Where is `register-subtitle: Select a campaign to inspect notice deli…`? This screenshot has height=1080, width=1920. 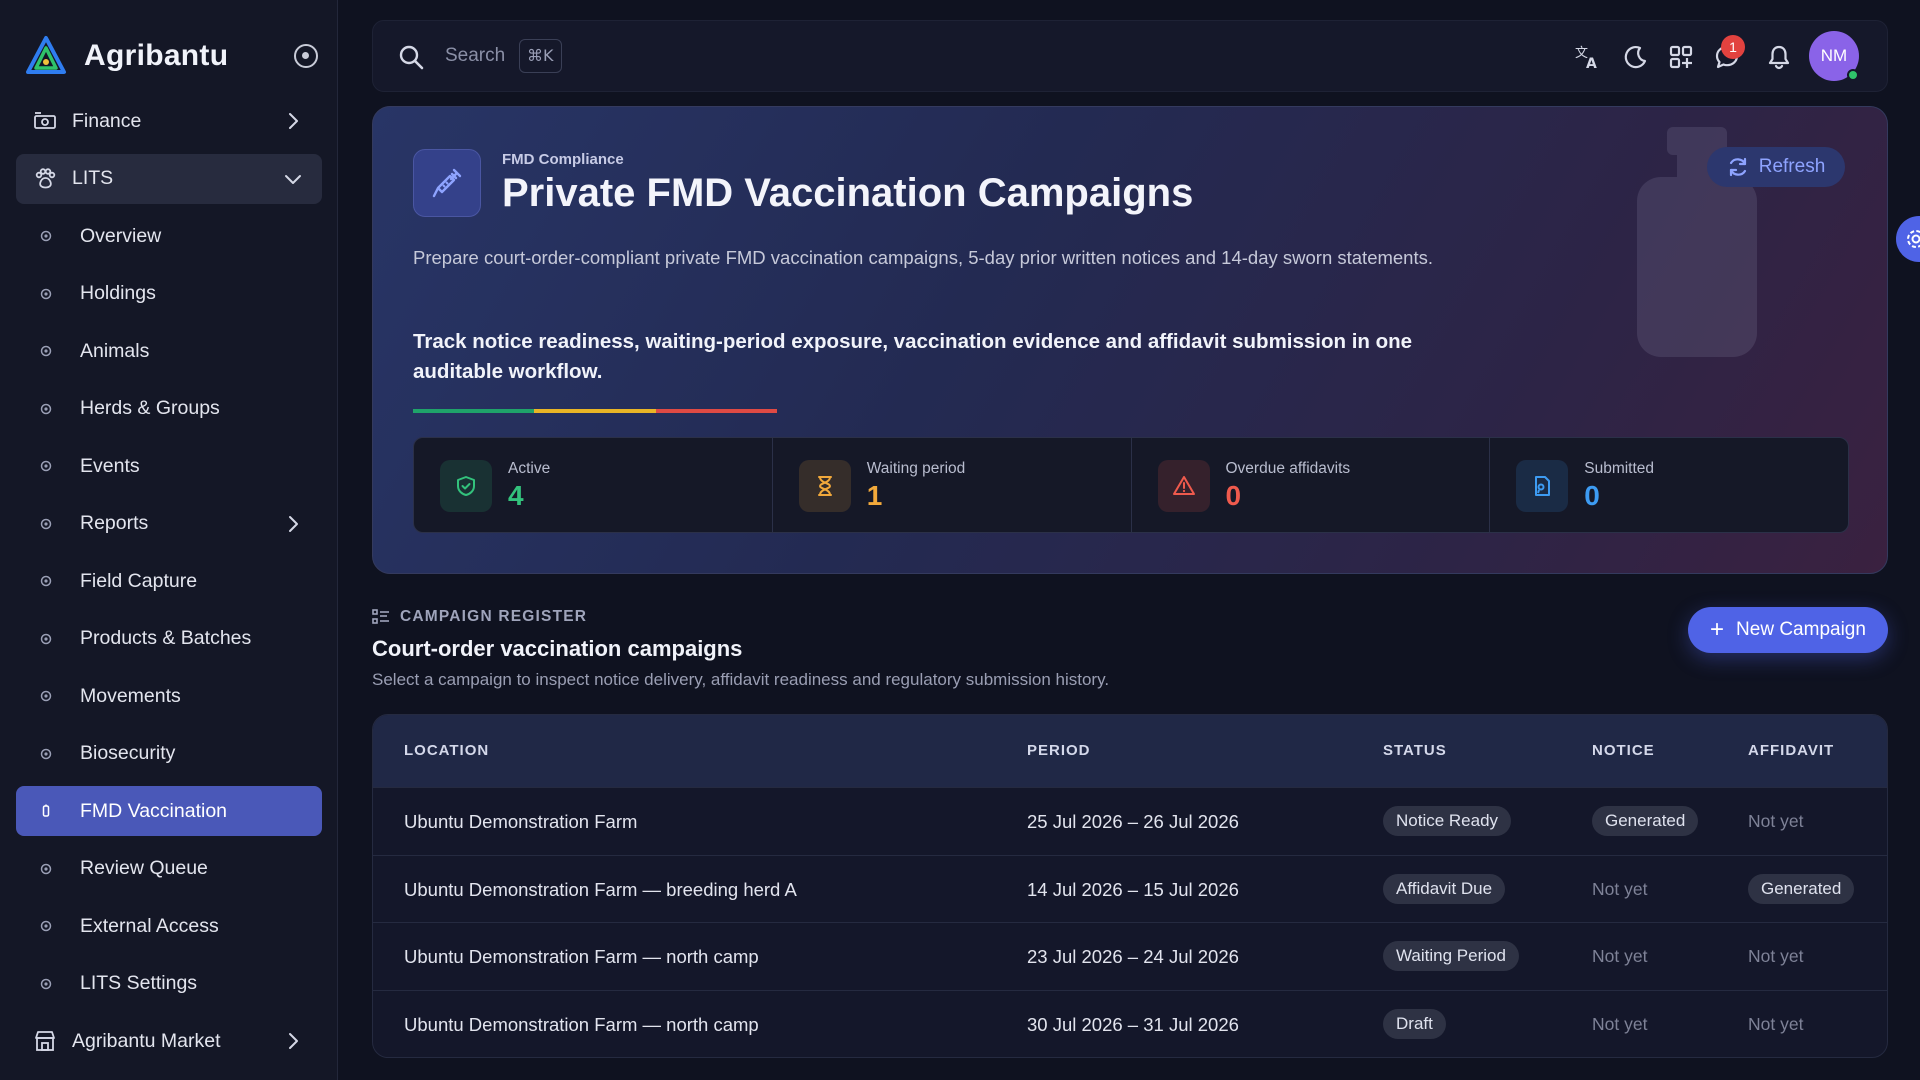 register-subtitle: Select a campaign to inspect notice deli… is located at coordinates (741, 679).